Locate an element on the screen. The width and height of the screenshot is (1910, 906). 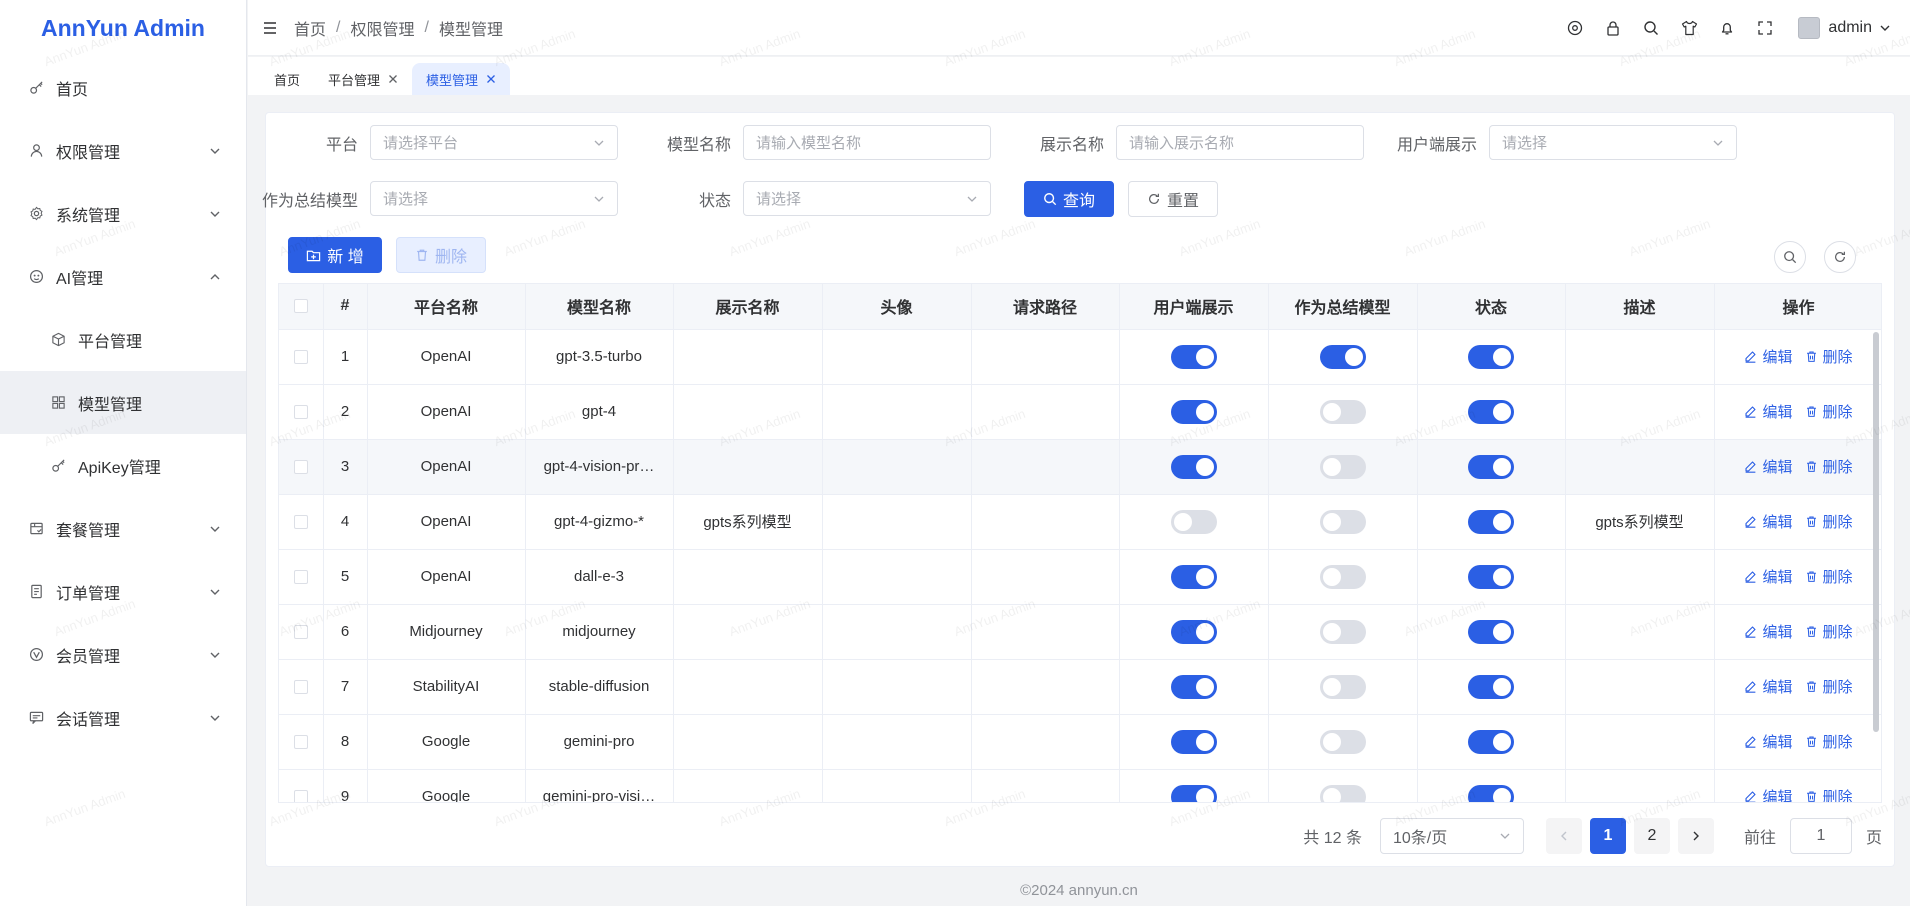
status-select: 请选择 is located at coordinates (867, 198).